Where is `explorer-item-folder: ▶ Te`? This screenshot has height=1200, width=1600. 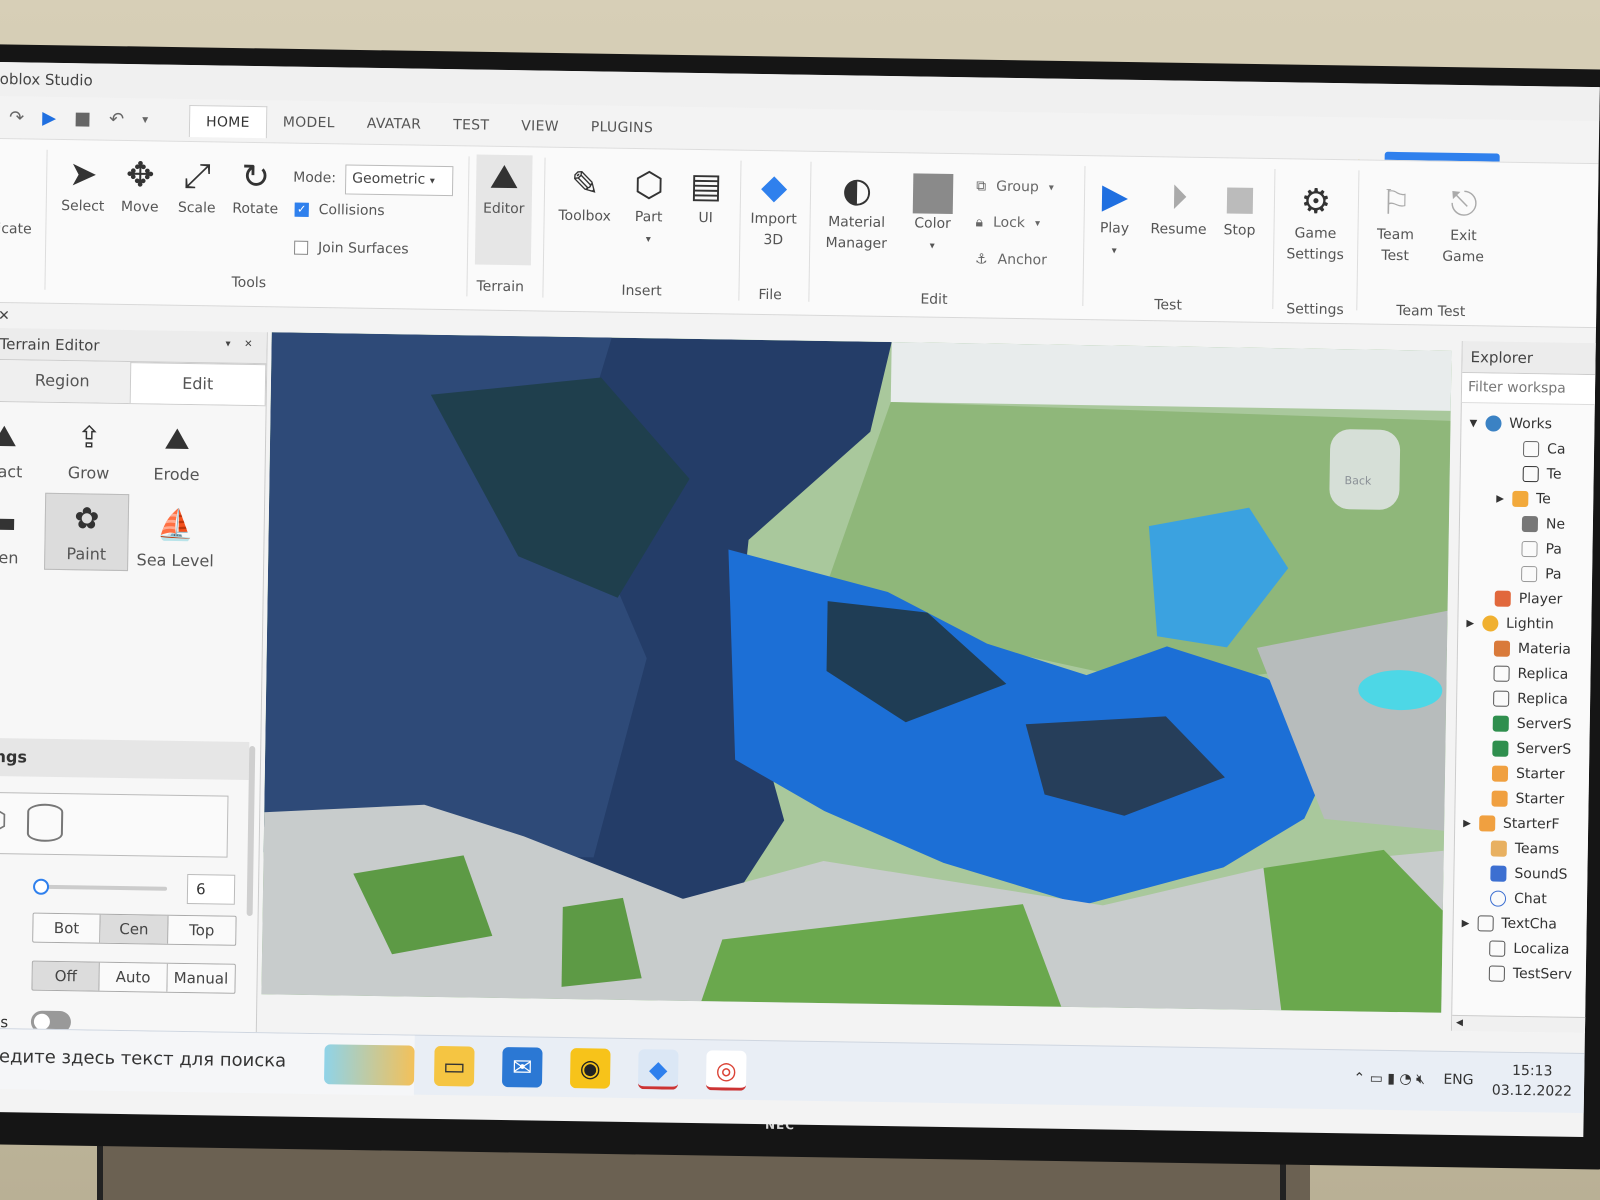 explorer-item-folder: ▶ Te is located at coordinates (1523, 498).